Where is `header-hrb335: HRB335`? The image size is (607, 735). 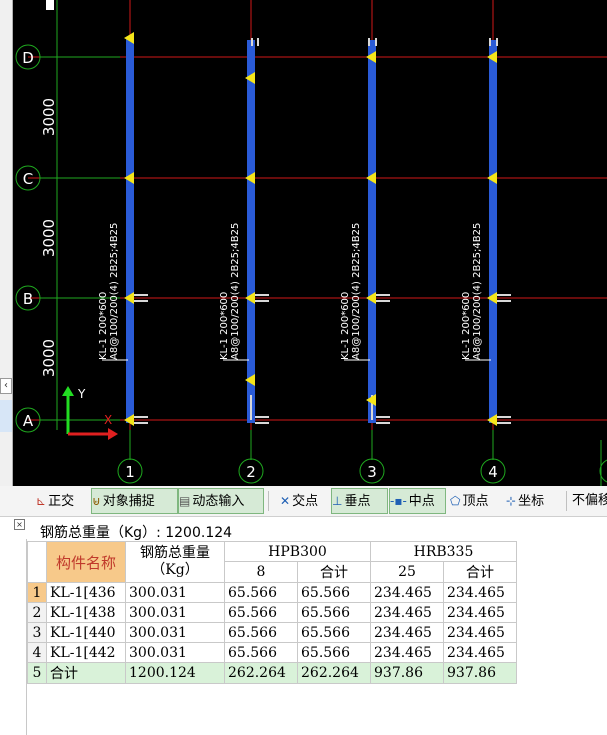 header-hrb335: HRB335 is located at coordinates (443, 551).